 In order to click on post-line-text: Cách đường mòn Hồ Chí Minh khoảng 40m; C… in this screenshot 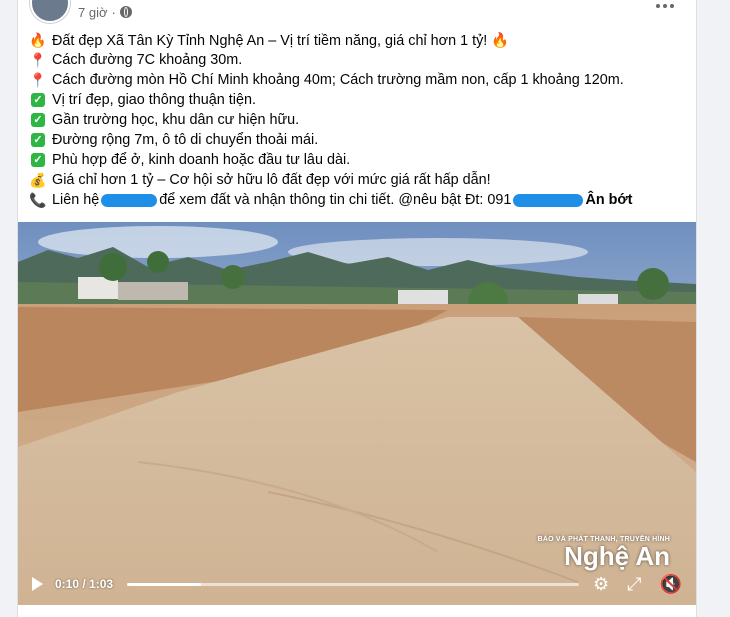, I will do `click(338, 80)`.